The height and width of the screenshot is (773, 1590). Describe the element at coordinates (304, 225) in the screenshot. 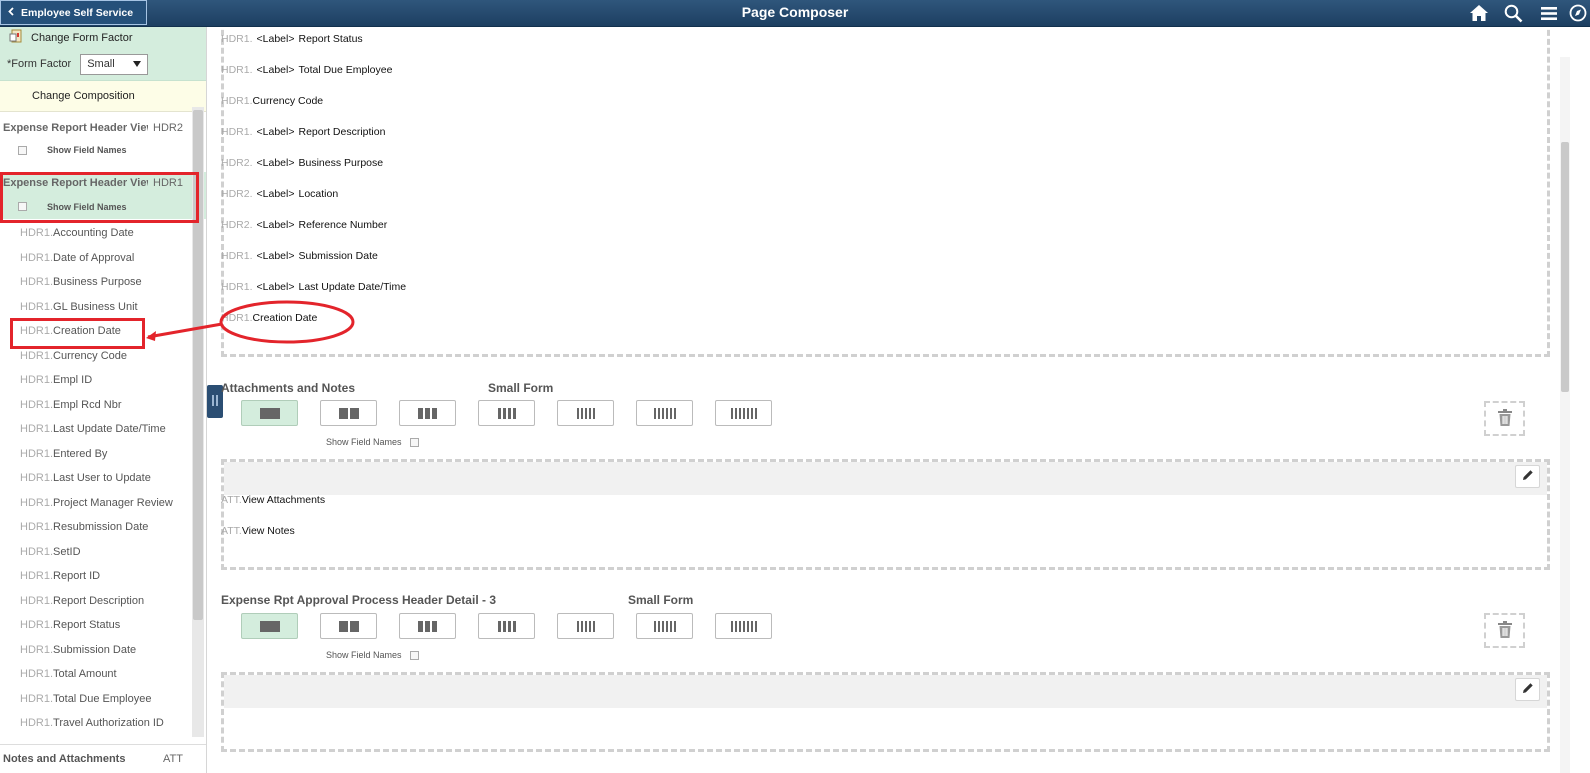

I see `header-field-row: HDR2. <Label> Reference Number` at that location.